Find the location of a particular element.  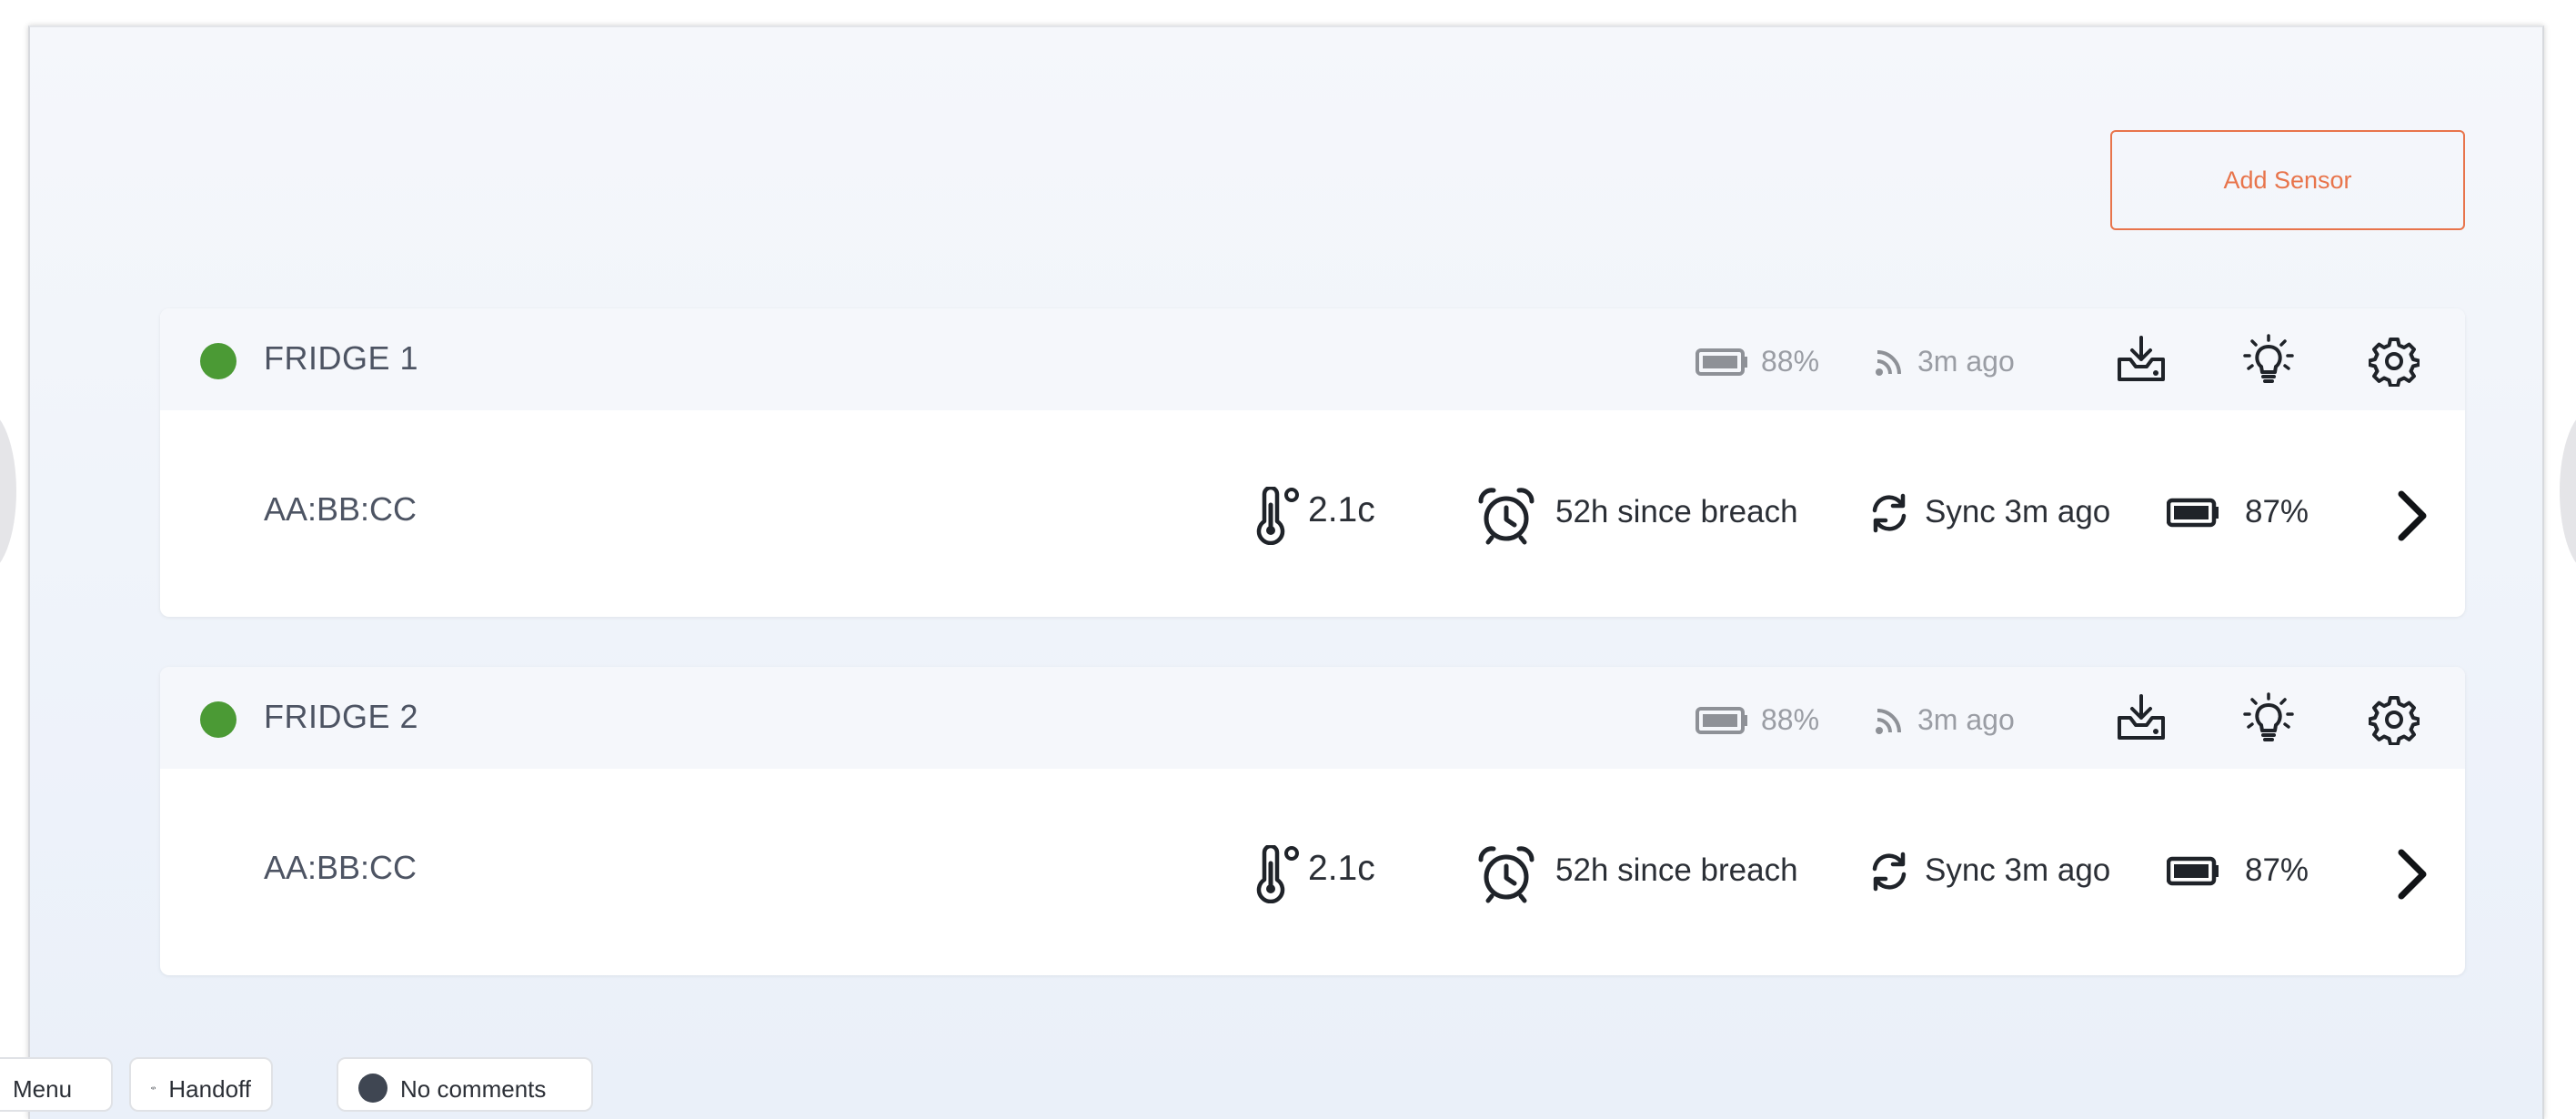

comment-indicator is located at coordinates (372, 1088).